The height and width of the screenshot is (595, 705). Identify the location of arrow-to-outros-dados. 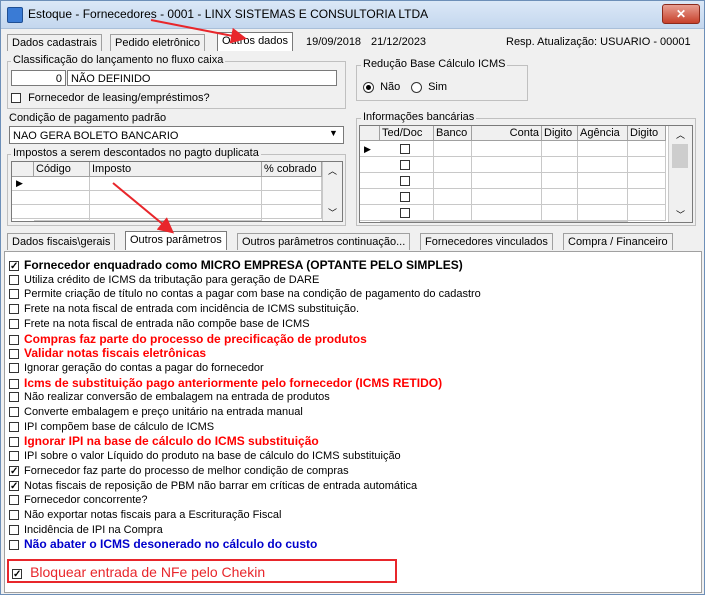
(198, 31).